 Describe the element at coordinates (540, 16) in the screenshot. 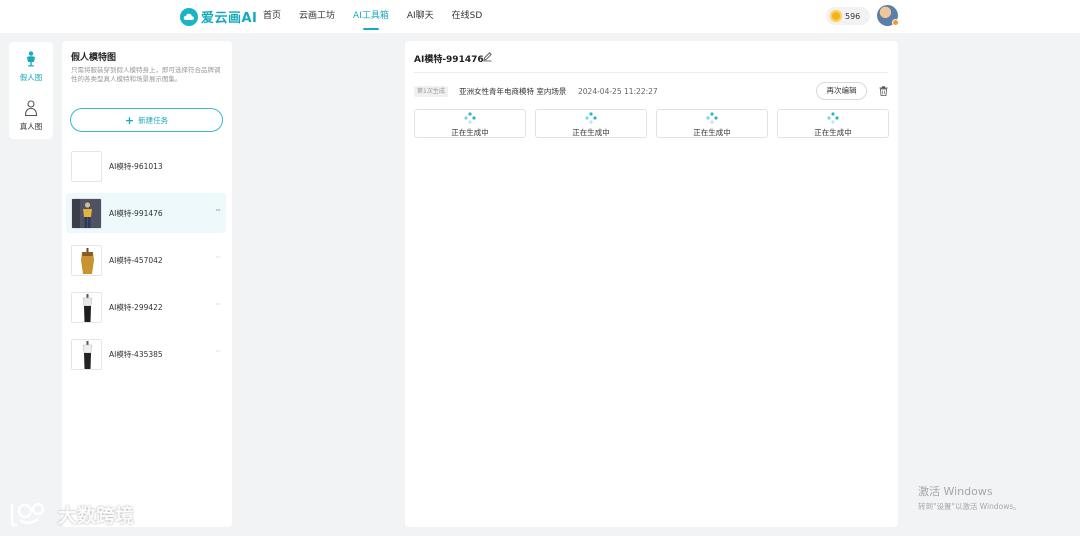

I see `top-navbar: 爱云画AI 首页 云画工坊 AI工具箱 AI聊天 在线SD 596` at that location.